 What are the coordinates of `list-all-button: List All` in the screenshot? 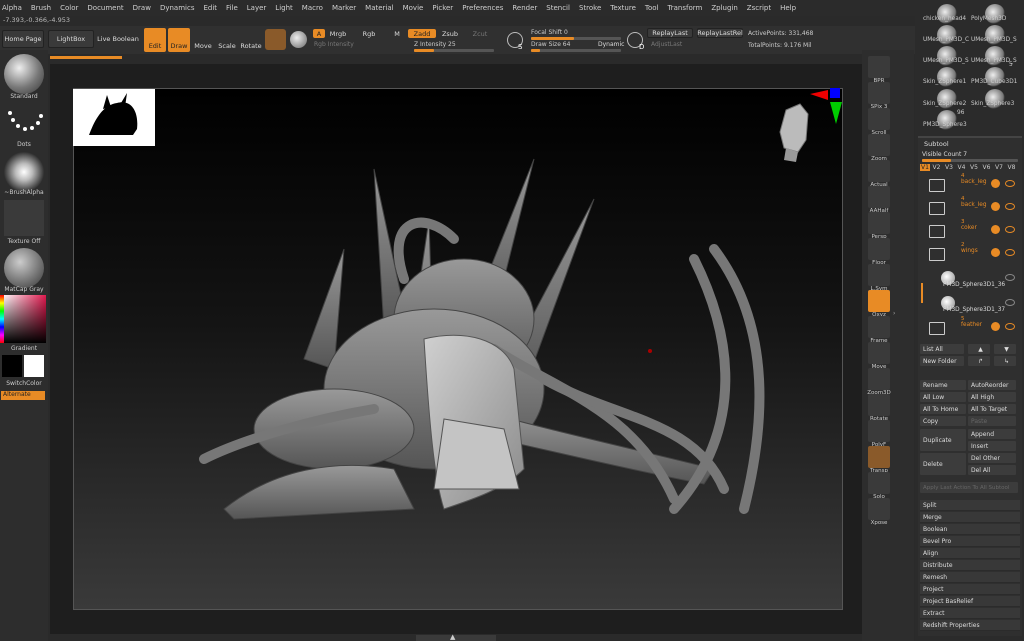 It's located at (942, 349).